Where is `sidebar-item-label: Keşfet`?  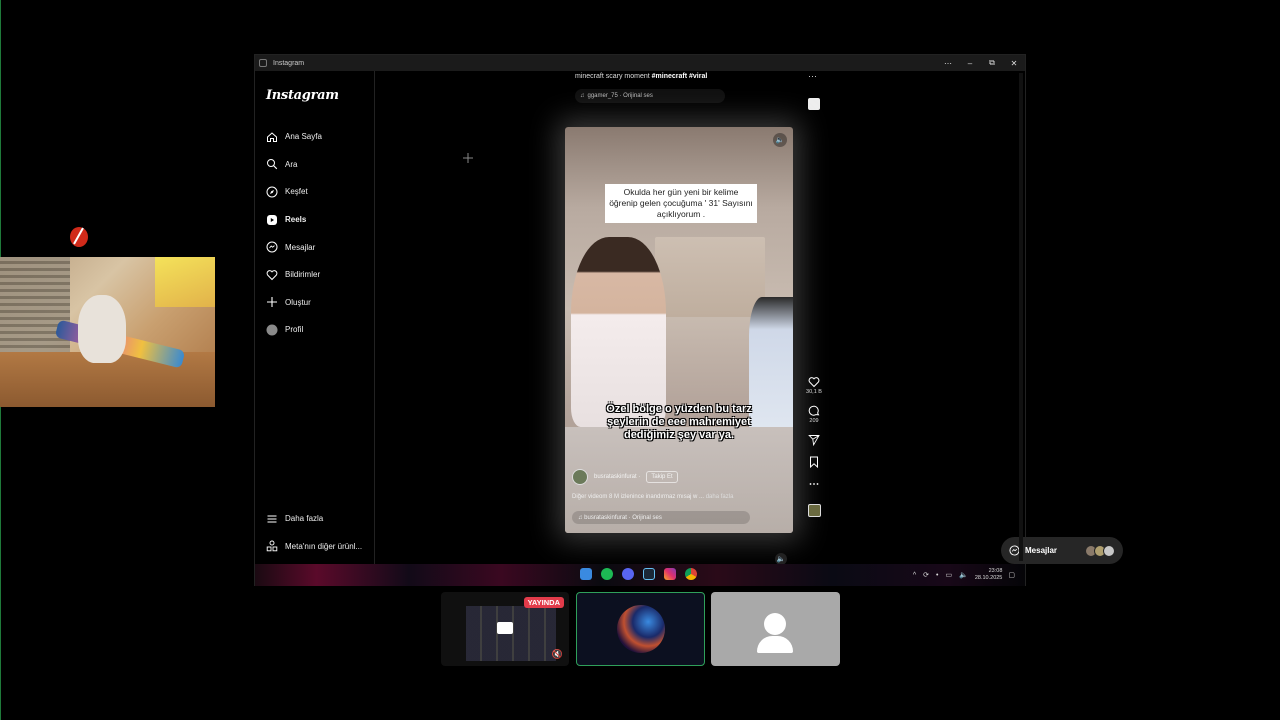 sidebar-item-label: Keşfet is located at coordinates (296, 192).